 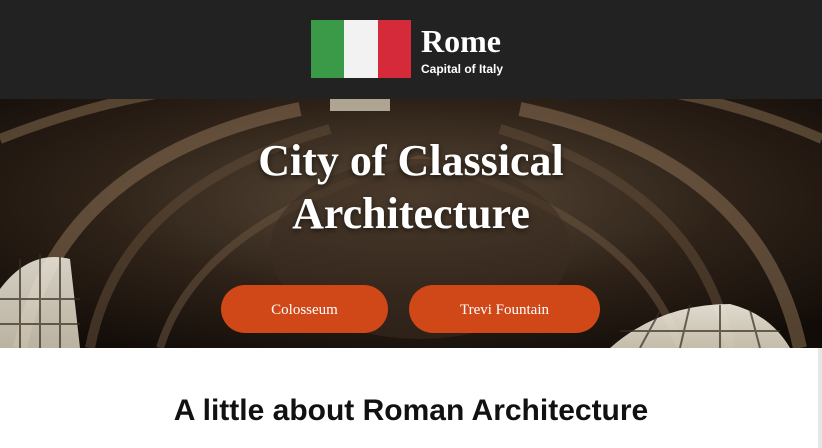 I want to click on colosseum-button: Colosseum, so click(x=304, y=309).